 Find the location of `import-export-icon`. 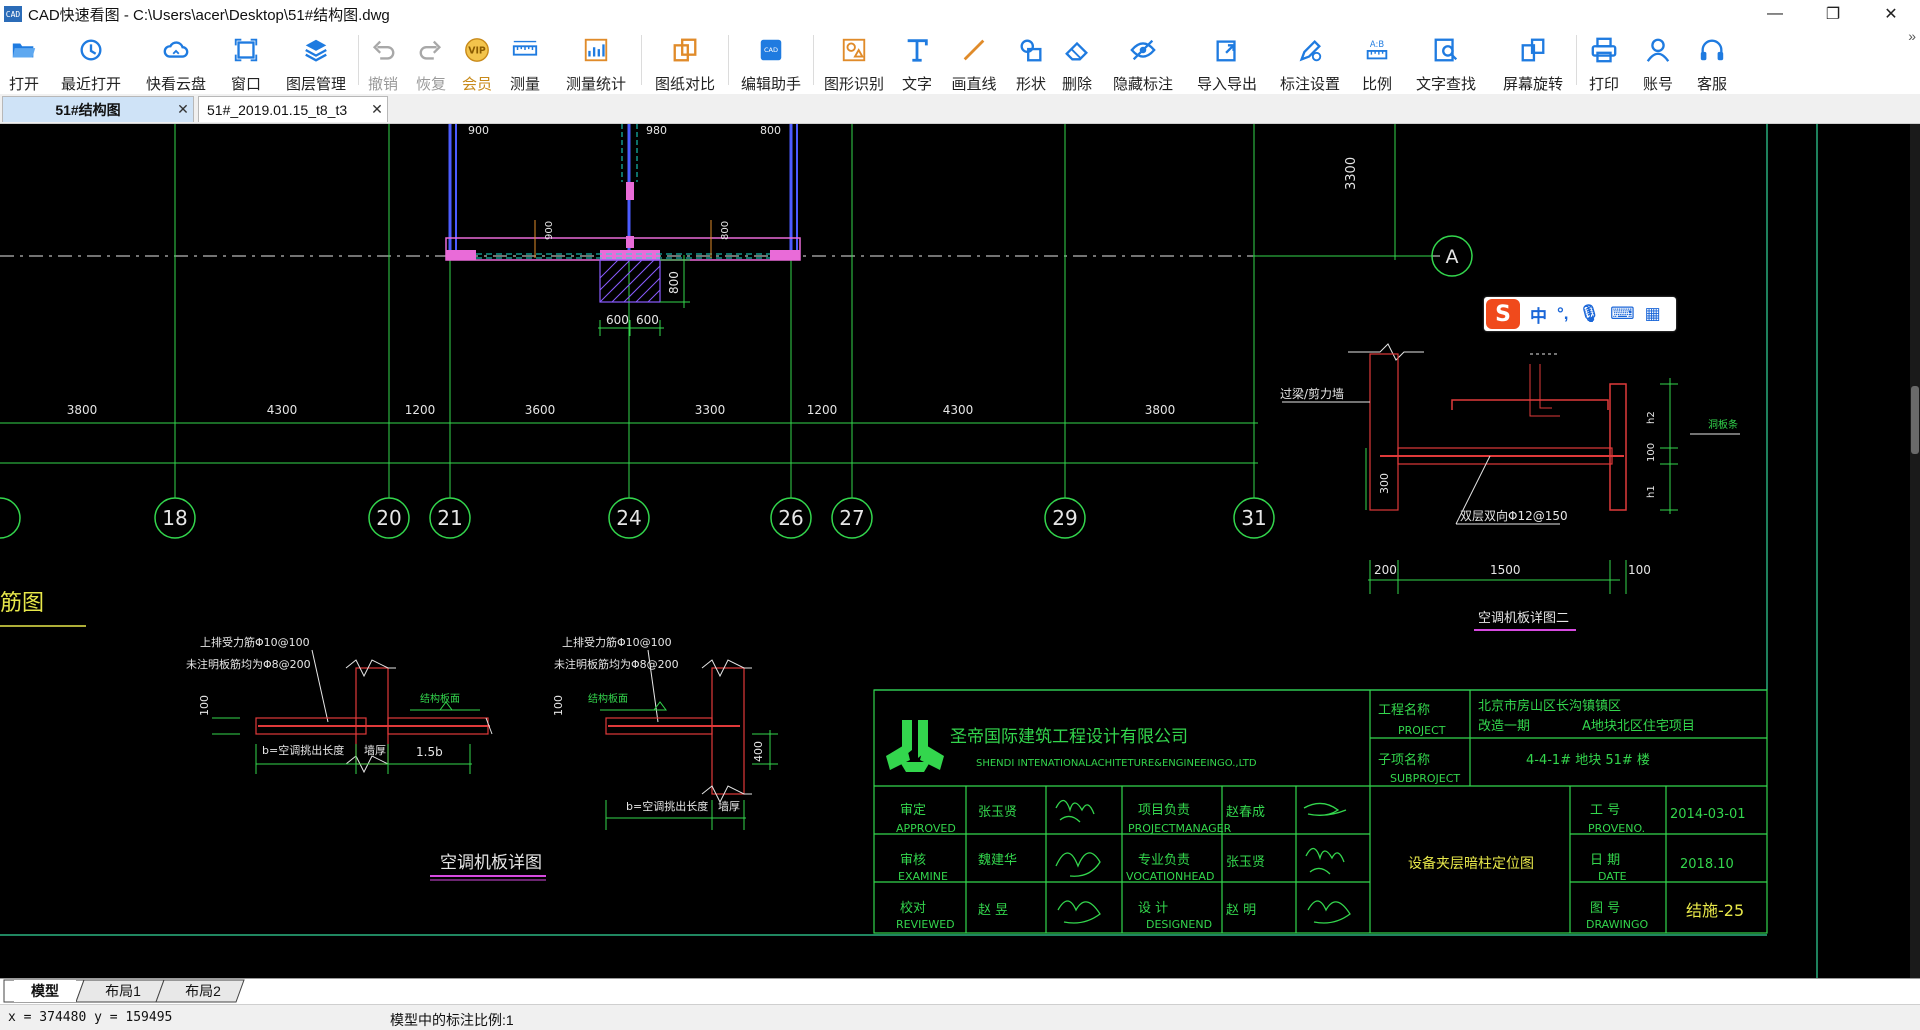

import-export-icon is located at coordinates (1227, 52).